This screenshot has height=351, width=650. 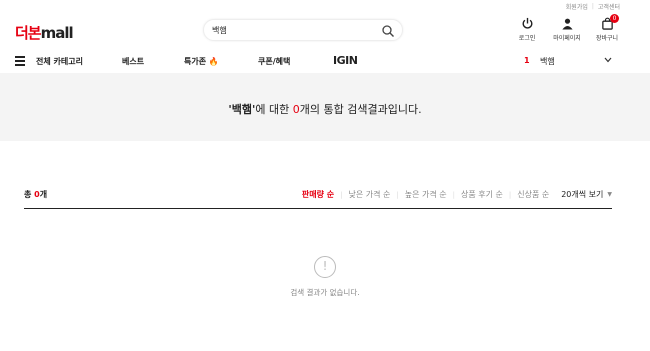 I want to click on cart-label: 장바구니, so click(x=607, y=38).